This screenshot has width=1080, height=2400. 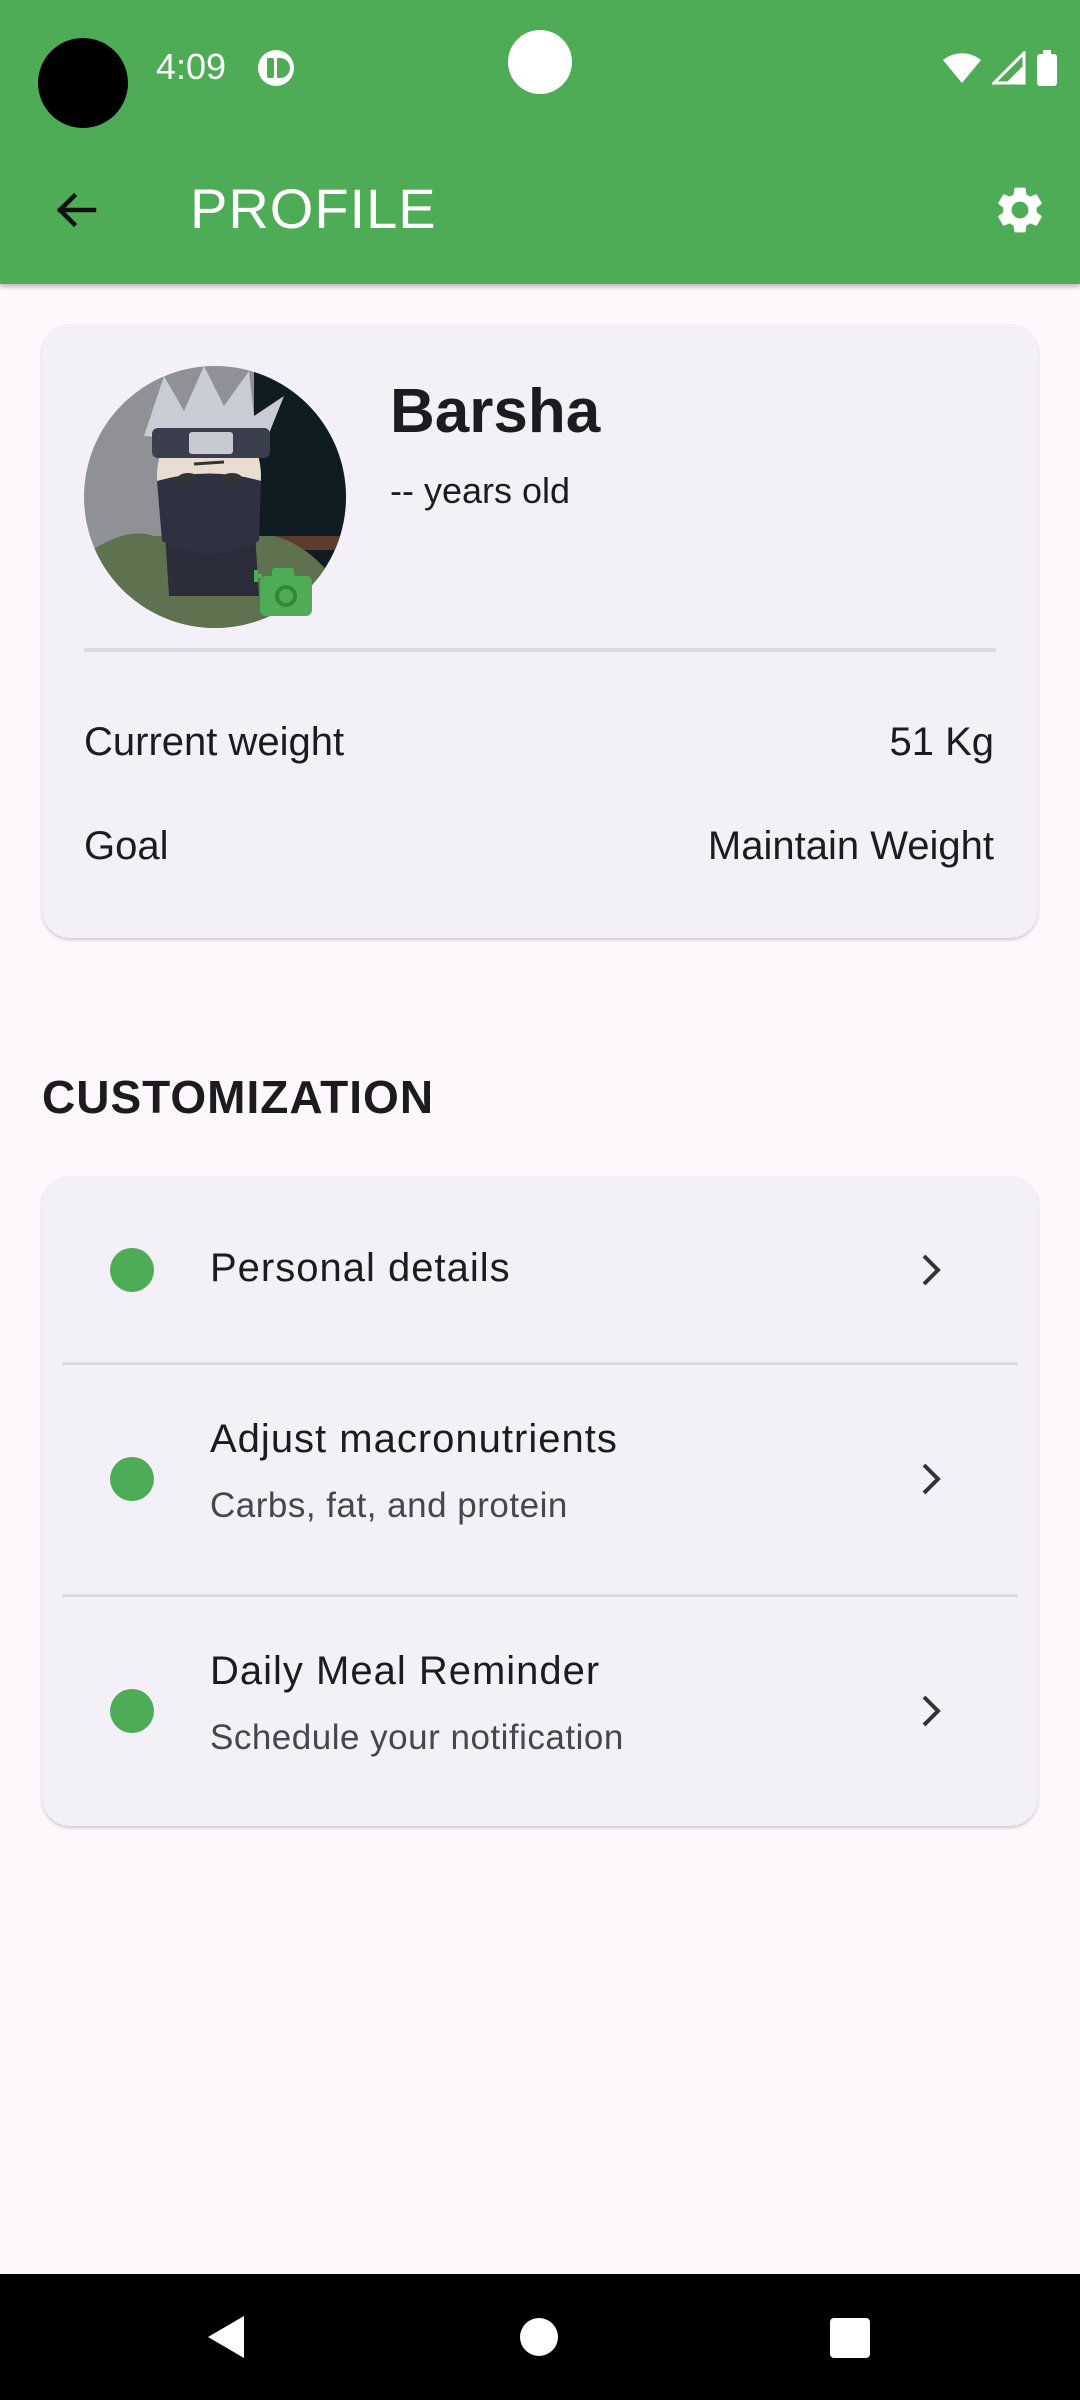 What do you see at coordinates (1047, 68) in the screenshot?
I see `battery-icon` at bounding box center [1047, 68].